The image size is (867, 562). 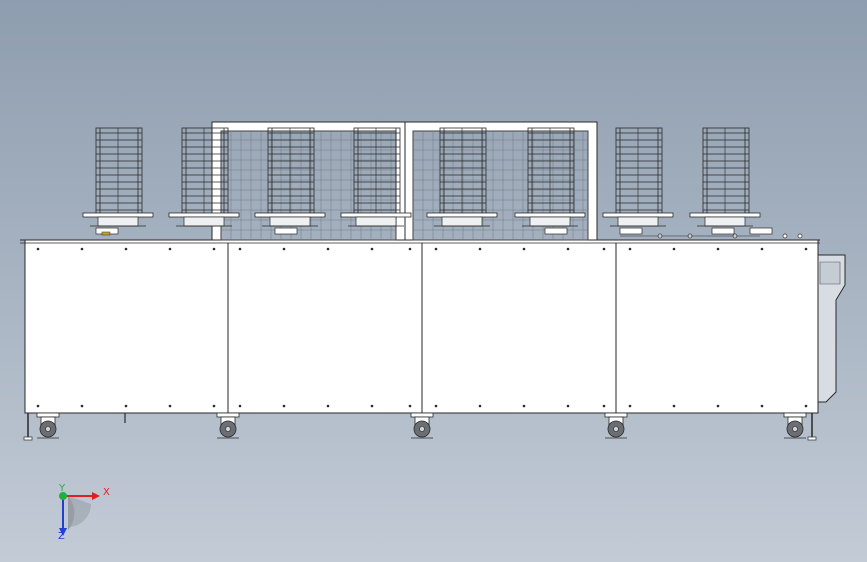 What do you see at coordinates (62, 488) in the screenshot?
I see `y-axis-label: Y` at bounding box center [62, 488].